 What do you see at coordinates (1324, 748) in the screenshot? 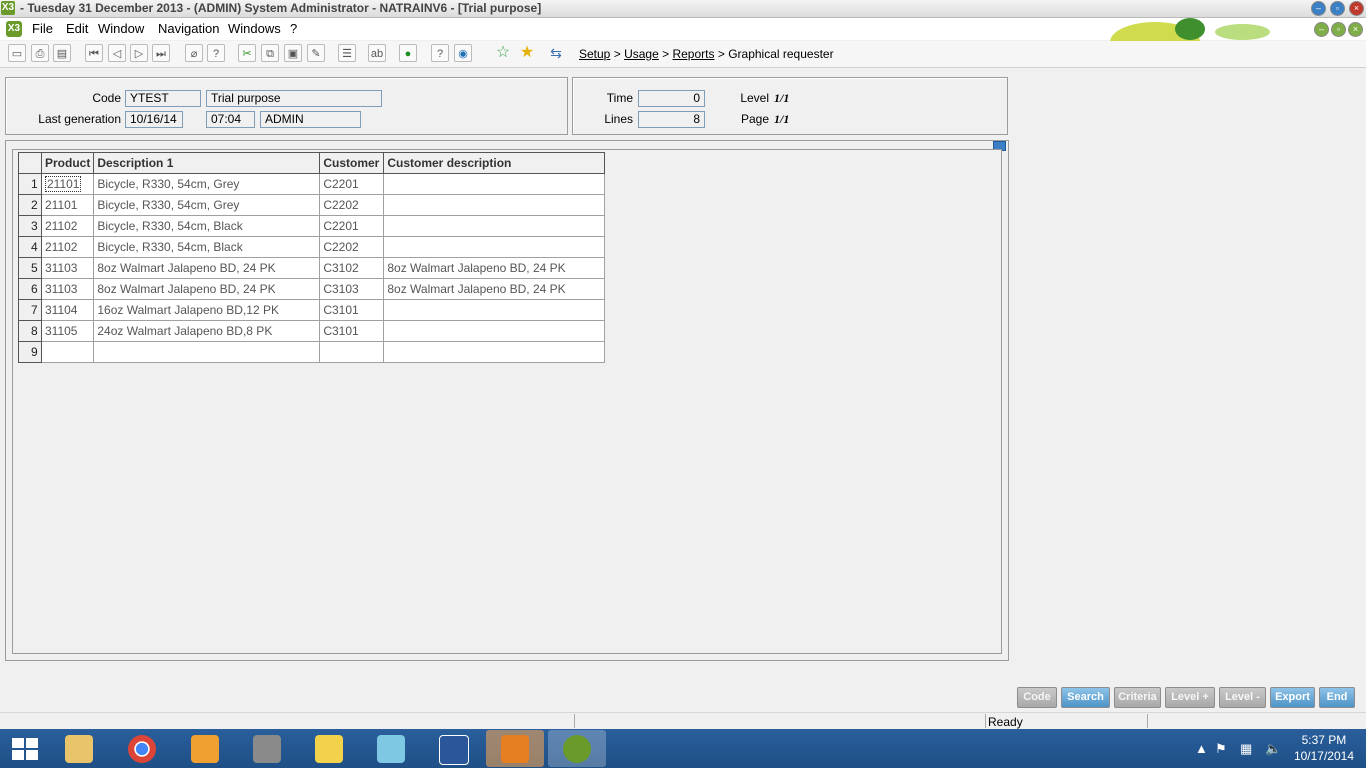
I see `clock: 5:37 PM 10/17/2014` at bounding box center [1324, 748].